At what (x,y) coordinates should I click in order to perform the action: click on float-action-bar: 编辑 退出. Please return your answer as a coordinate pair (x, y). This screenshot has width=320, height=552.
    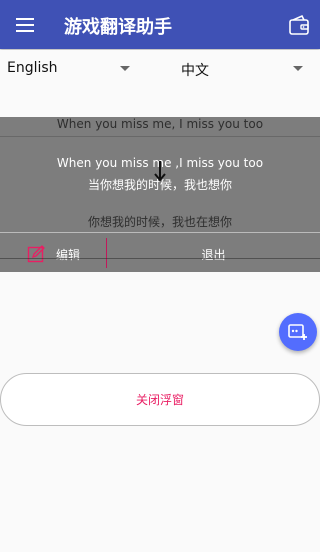
    Looking at the image, I should click on (160, 252).